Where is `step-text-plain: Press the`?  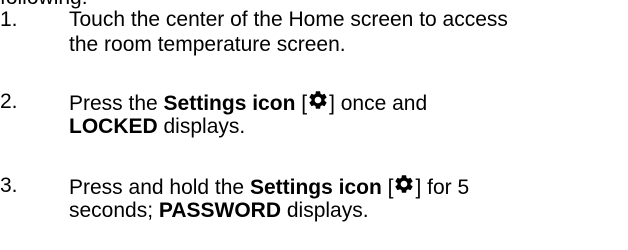 step-text-plain: Press the is located at coordinates (116, 103).